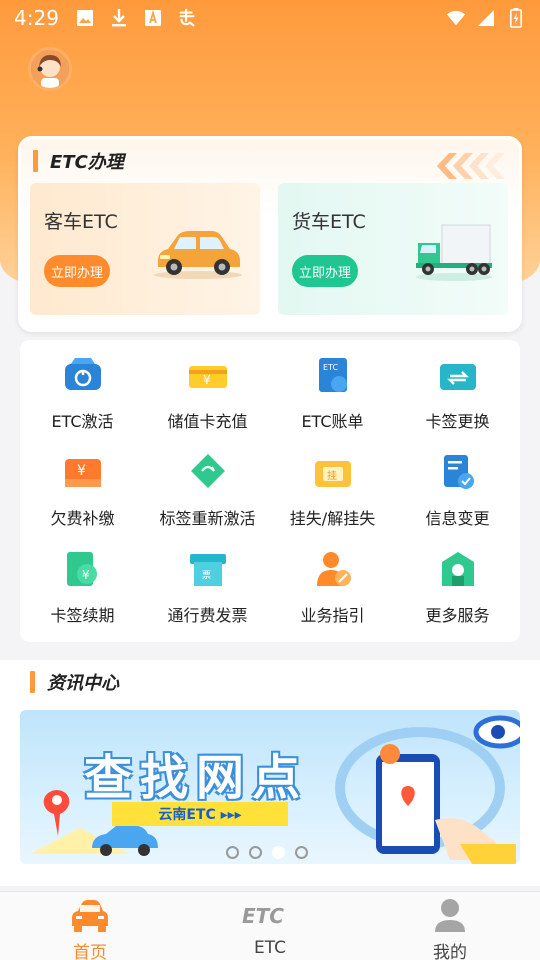 The width and height of the screenshot is (540, 960). Describe the element at coordinates (36, 18) in the screenshot. I see `status-time: 4:29` at that location.